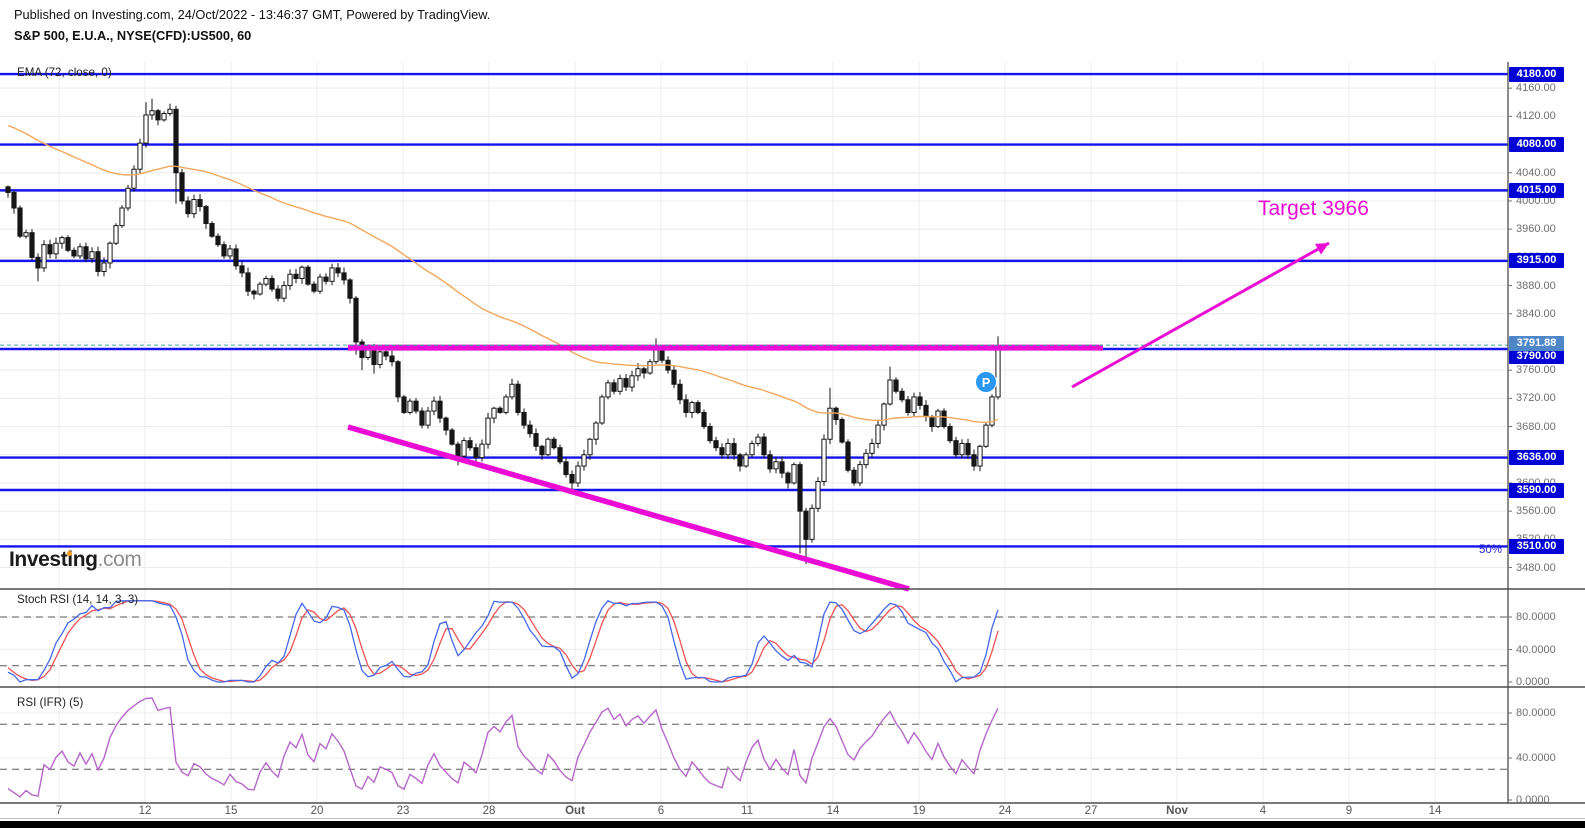 The height and width of the screenshot is (828, 1585). What do you see at coordinates (1536, 458) in the screenshot?
I see `price-level-badge: 3636.00` at bounding box center [1536, 458].